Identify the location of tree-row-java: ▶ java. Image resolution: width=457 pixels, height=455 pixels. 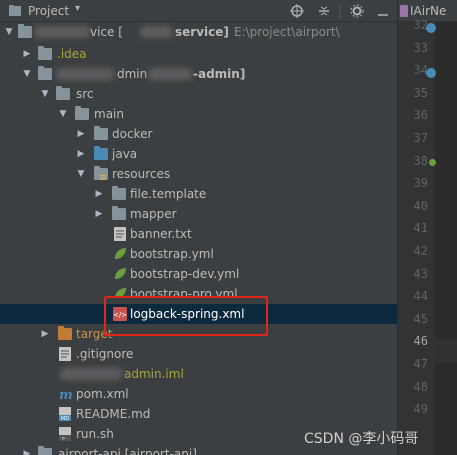
(198, 154).